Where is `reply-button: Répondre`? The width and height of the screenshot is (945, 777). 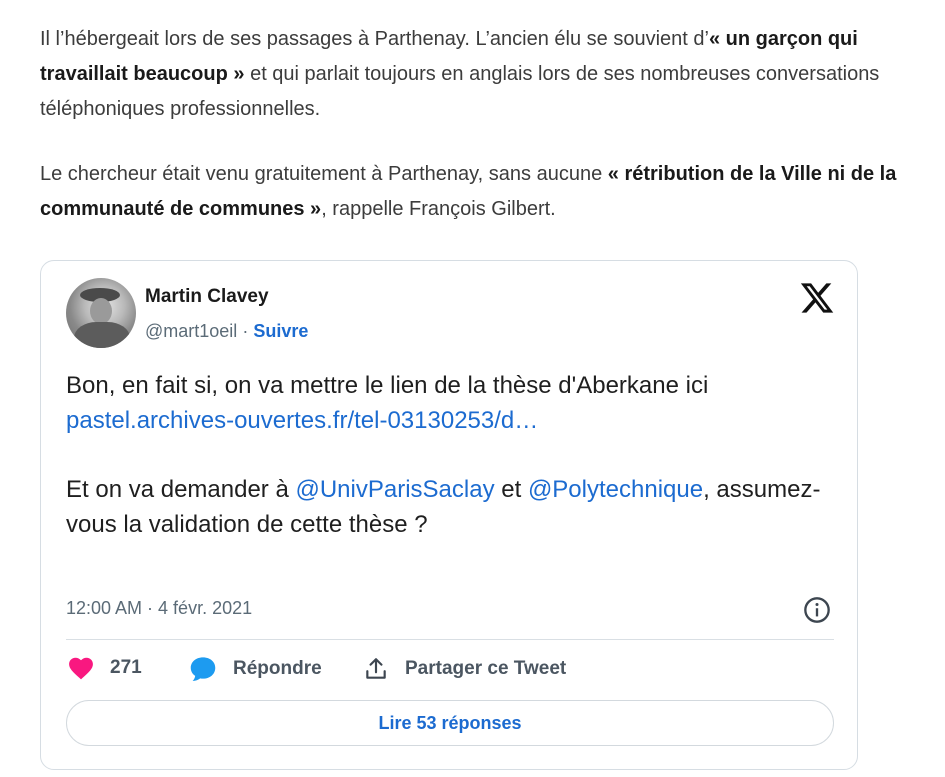
reply-button: Répondre is located at coordinates (255, 669).